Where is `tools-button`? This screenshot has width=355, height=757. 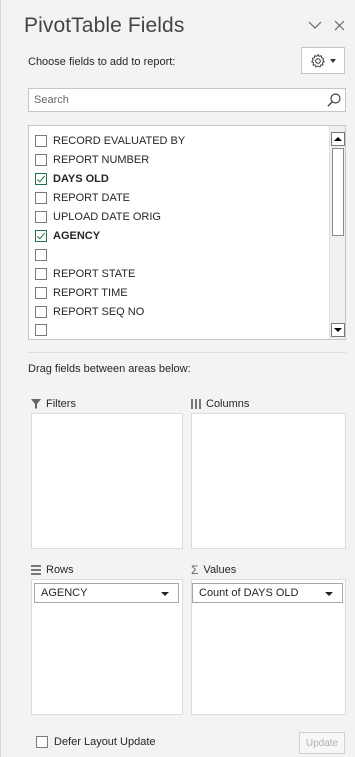 tools-button is located at coordinates (323, 60).